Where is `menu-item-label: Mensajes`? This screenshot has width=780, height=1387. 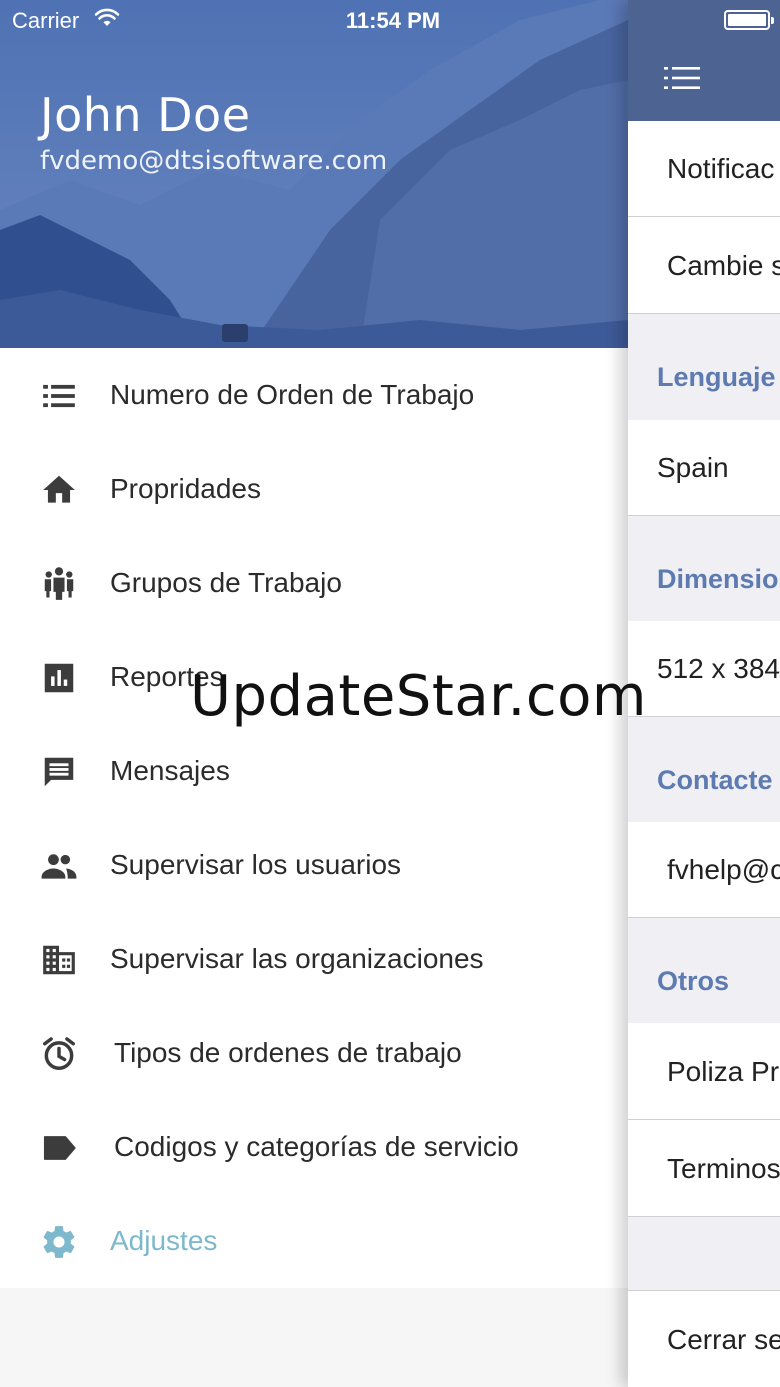
menu-item-label: Mensajes is located at coordinates (170, 770).